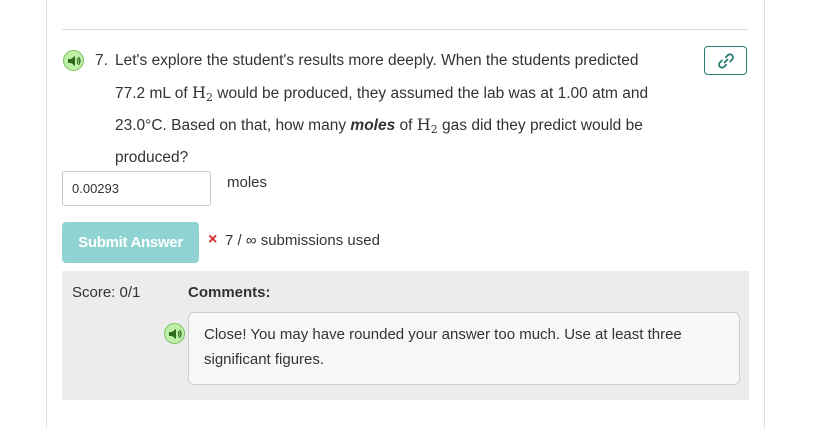 The width and height of the screenshot is (839, 428). Describe the element at coordinates (130, 242) in the screenshot. I see `submit-answer-button: Submit Answer` at that location.